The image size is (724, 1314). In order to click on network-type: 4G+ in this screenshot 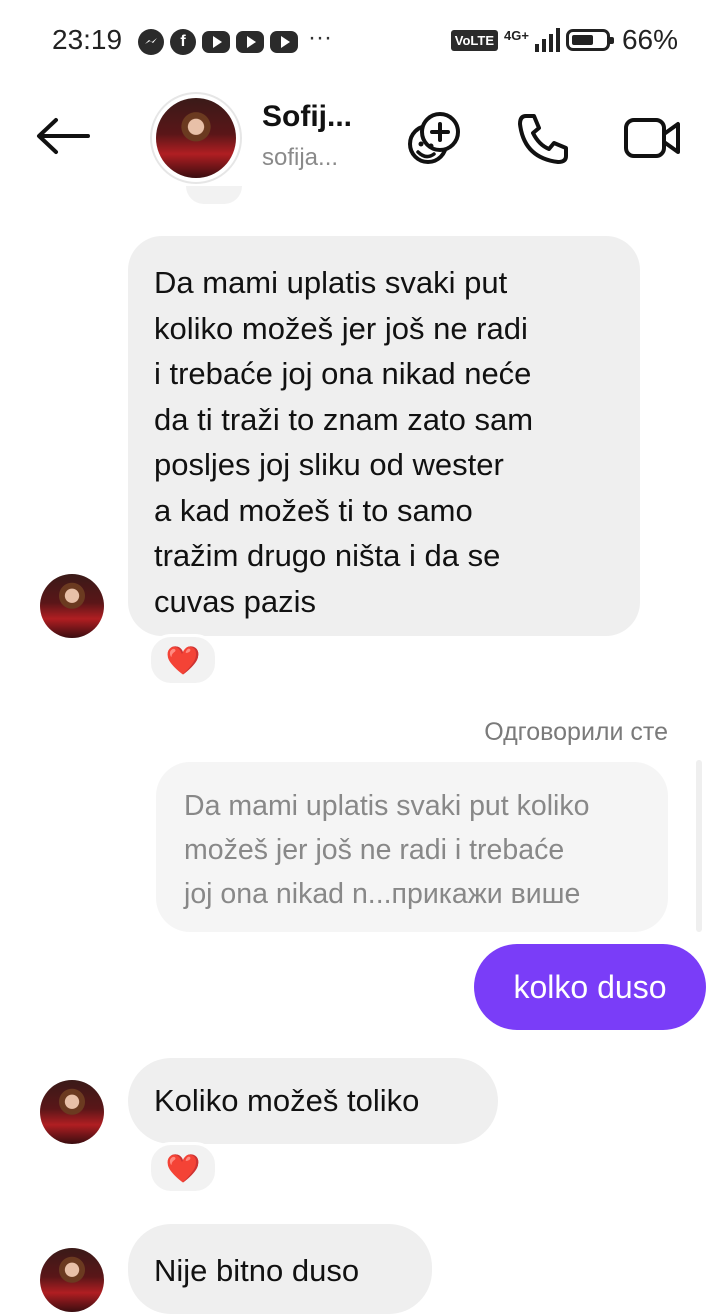, I will do `click(516, 35)`.